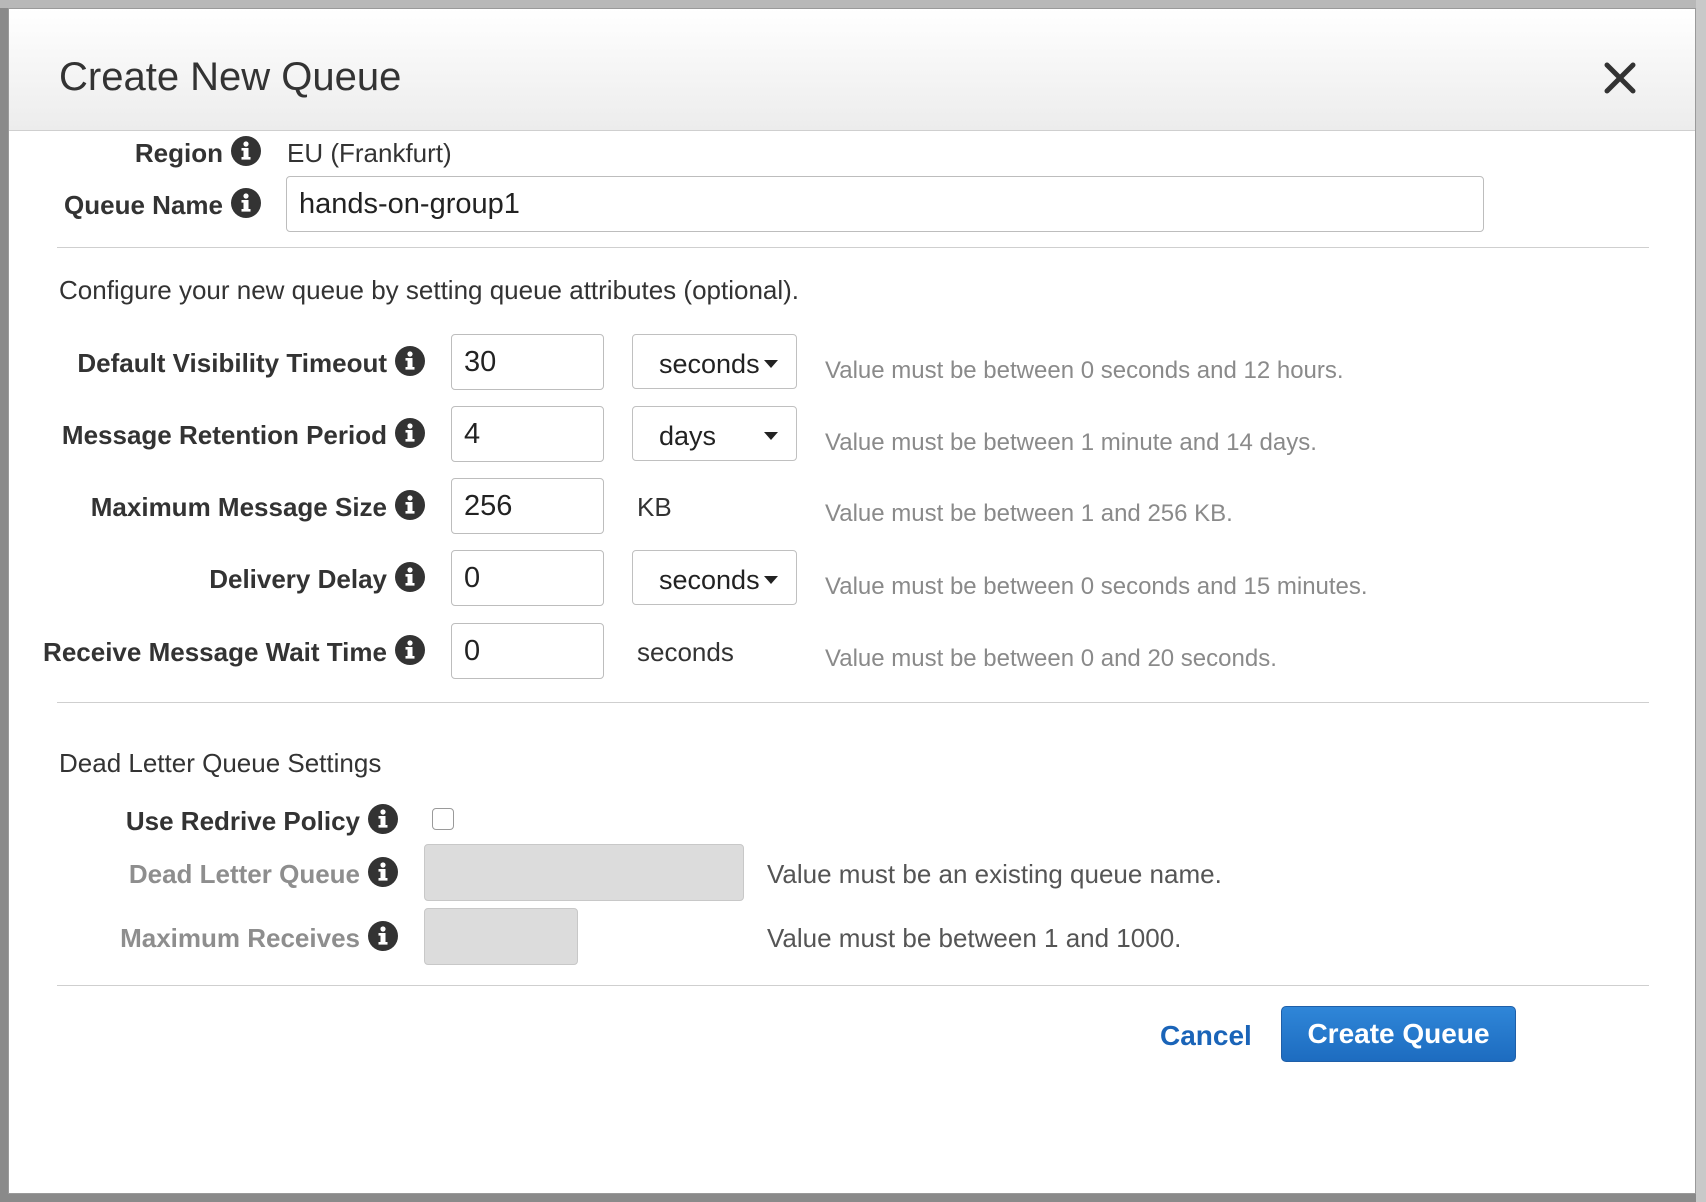  I want to click on dead-letter-queue-input, so click(584, 872).